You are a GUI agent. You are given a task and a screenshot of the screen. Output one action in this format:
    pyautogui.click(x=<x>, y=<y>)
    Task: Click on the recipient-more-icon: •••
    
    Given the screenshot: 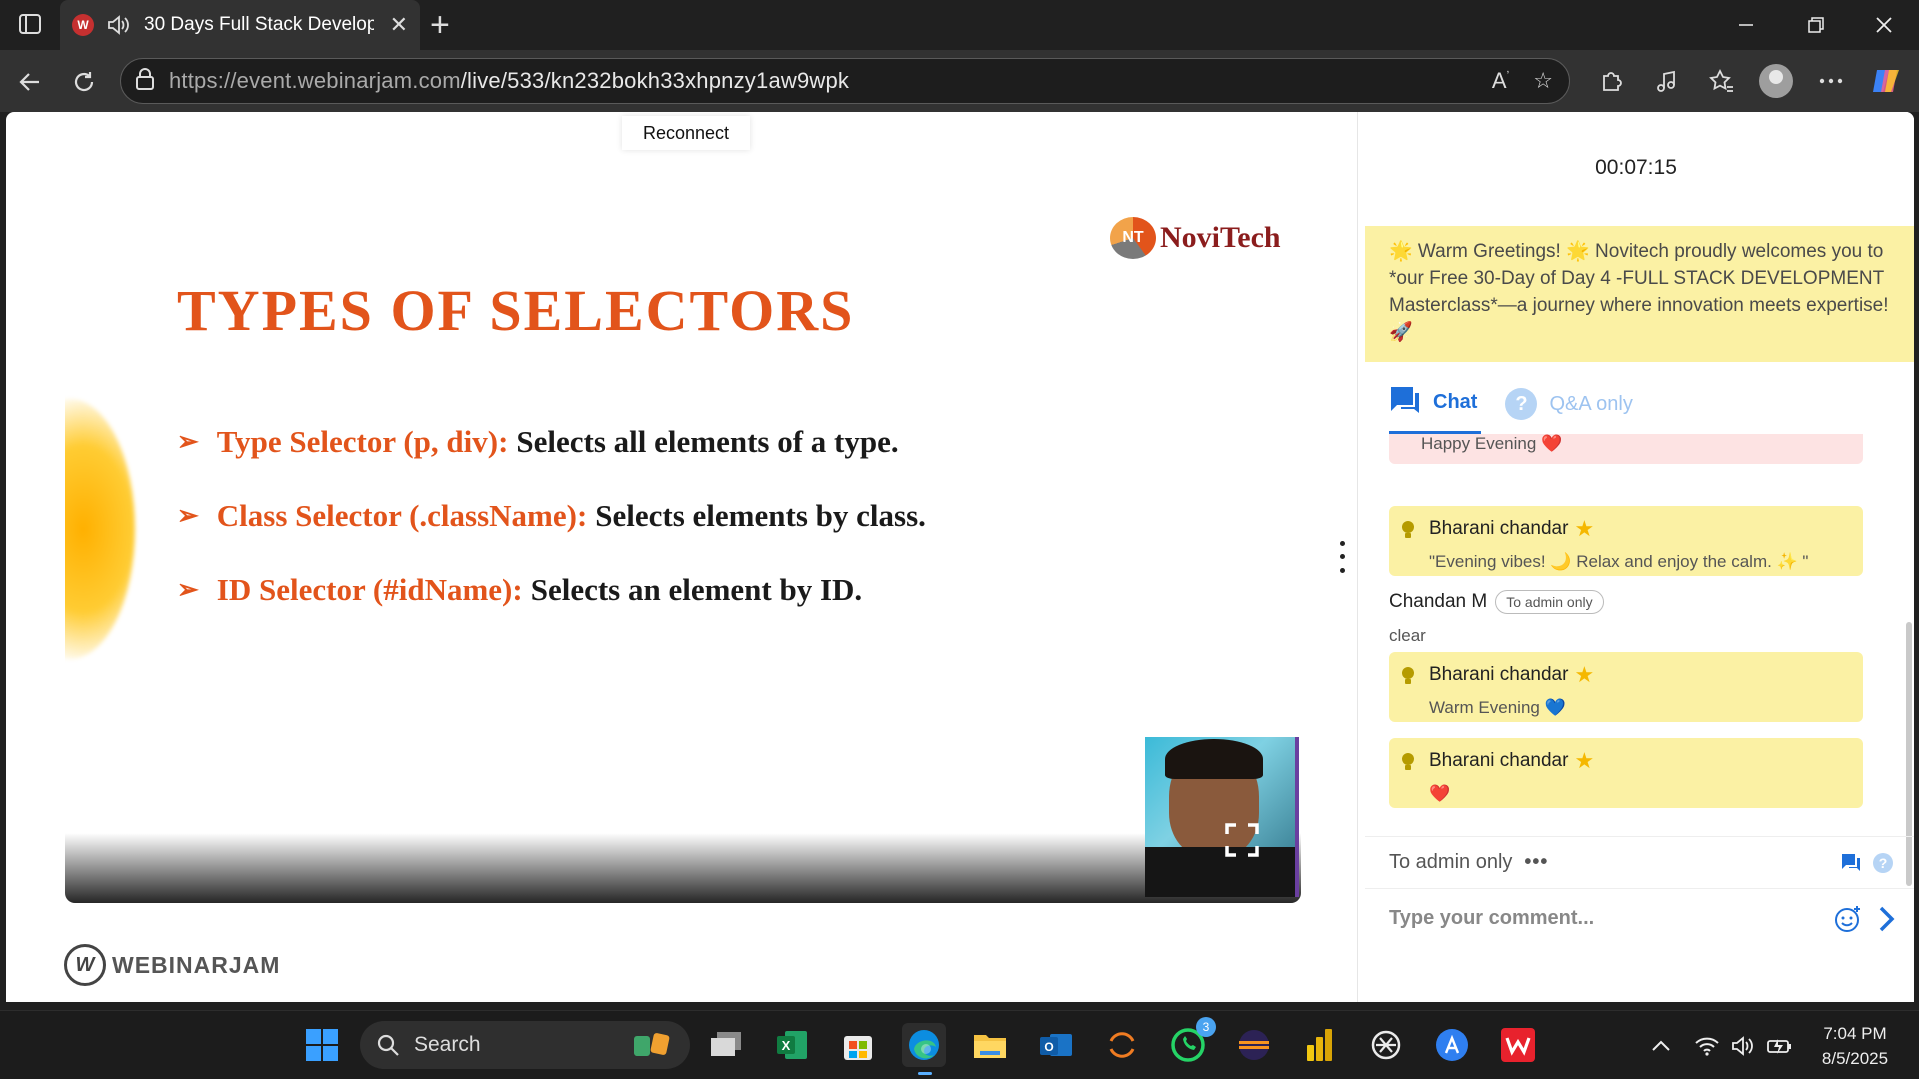 What is the action you would take?
    pyautogui.click(x=1536, y=862)
    